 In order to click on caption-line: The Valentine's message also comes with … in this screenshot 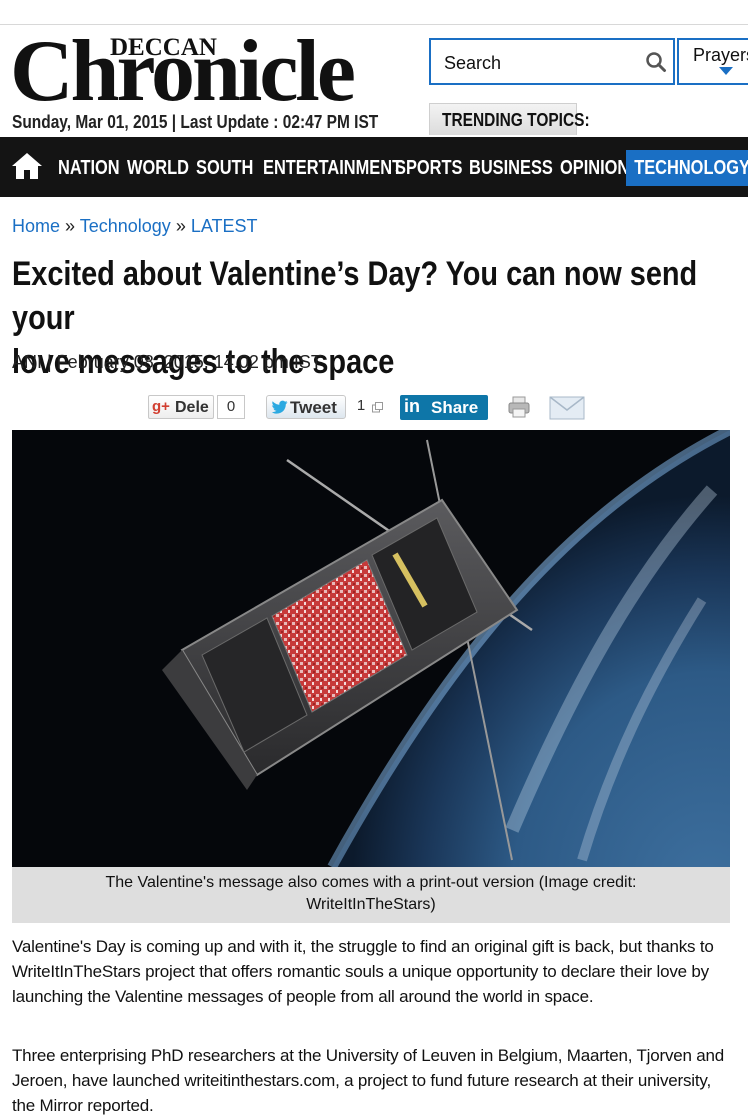, I will do `click(371, 882)`.